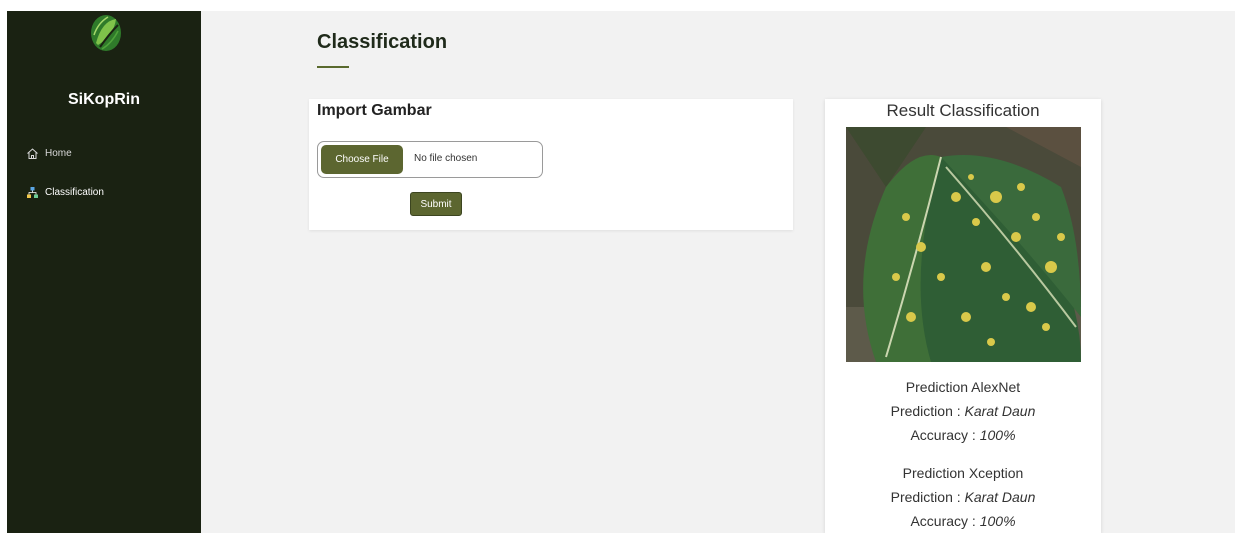  Describe the element at coordinates (362, 159) in the screenshot. I see `choose-file-button: Choose File` at that location.